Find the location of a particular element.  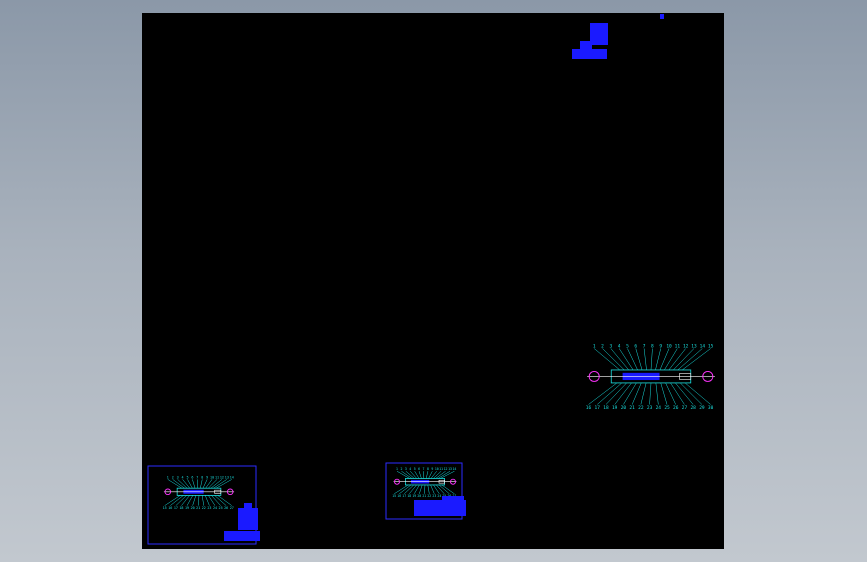

part-number-label: 7 is located at coordinates (197, 477).